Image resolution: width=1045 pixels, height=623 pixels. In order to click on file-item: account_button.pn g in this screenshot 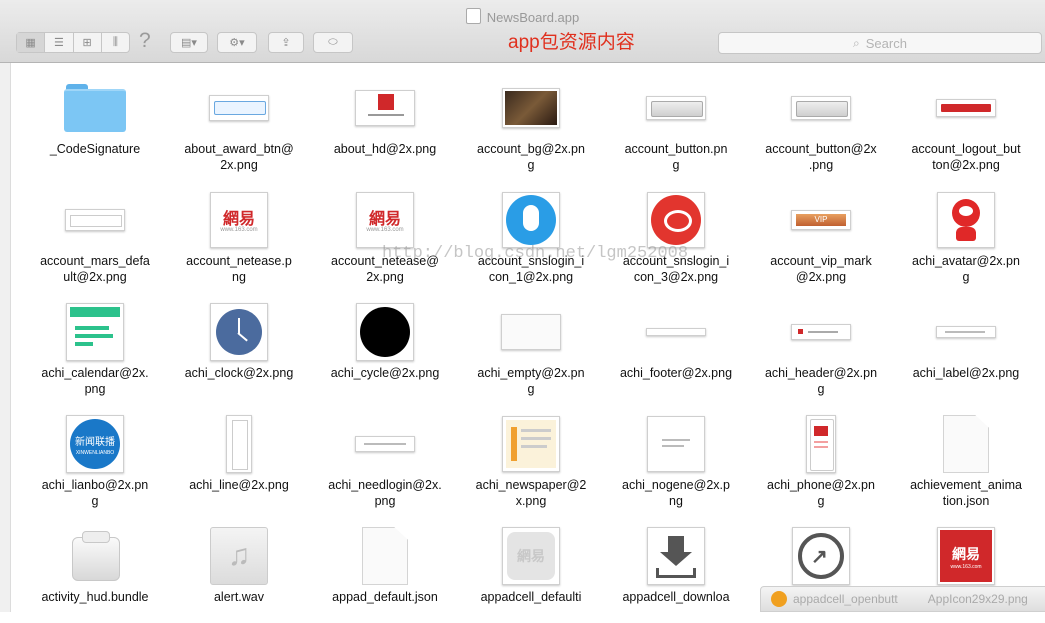, I will do `click(676, 119)`.